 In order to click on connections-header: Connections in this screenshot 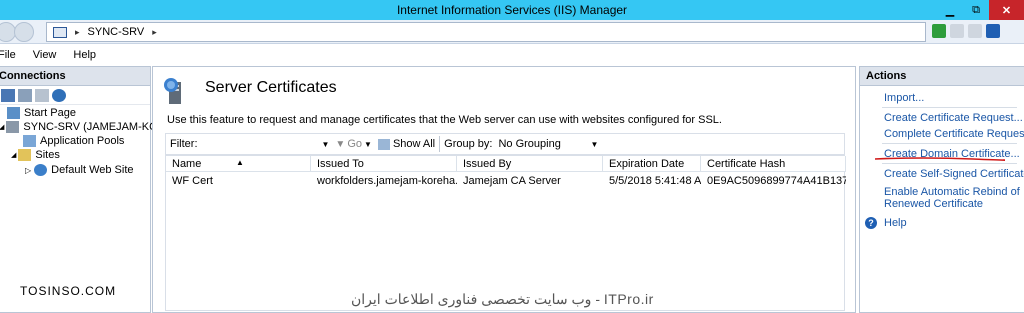, I will do `click(75, 76)`.